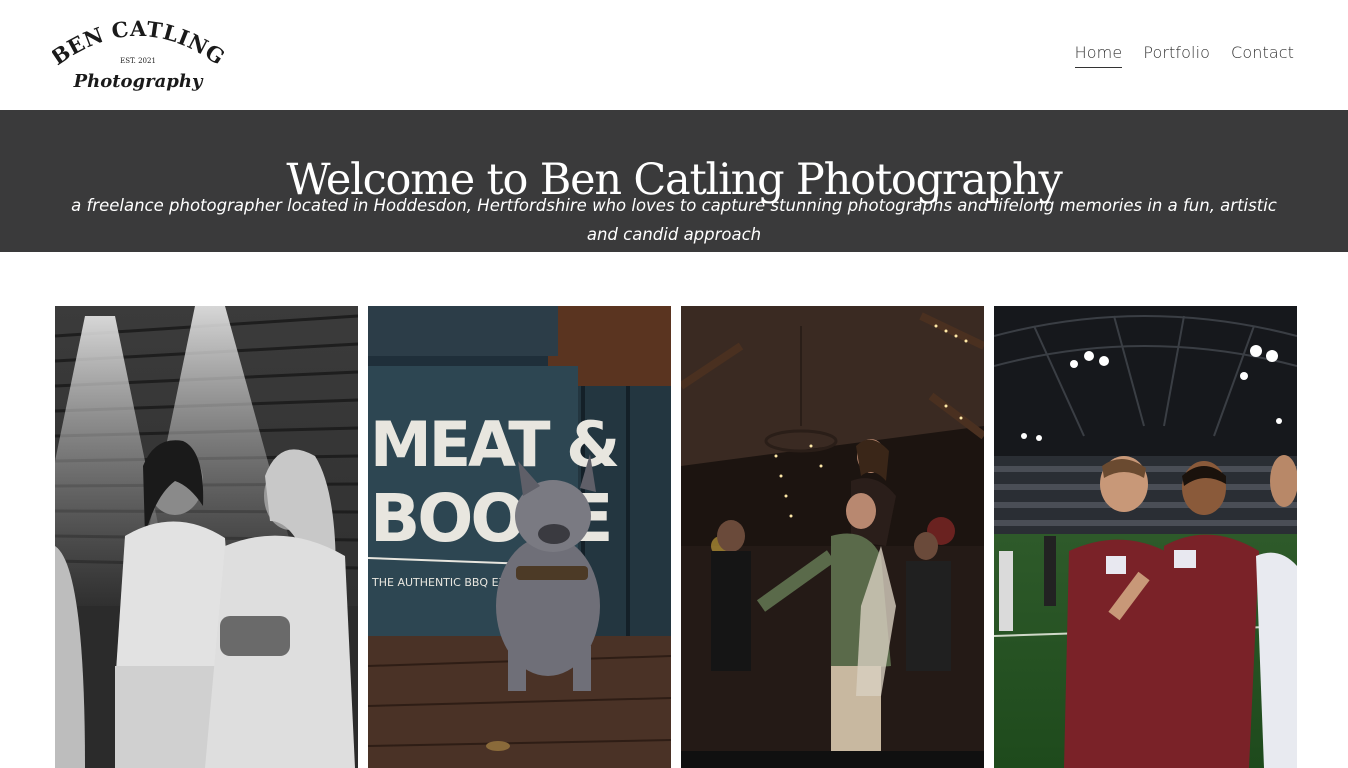 This screenshot has width=1348, height=768. I want to click on nav-portfolio: Portfolio, so click(1176, 55).